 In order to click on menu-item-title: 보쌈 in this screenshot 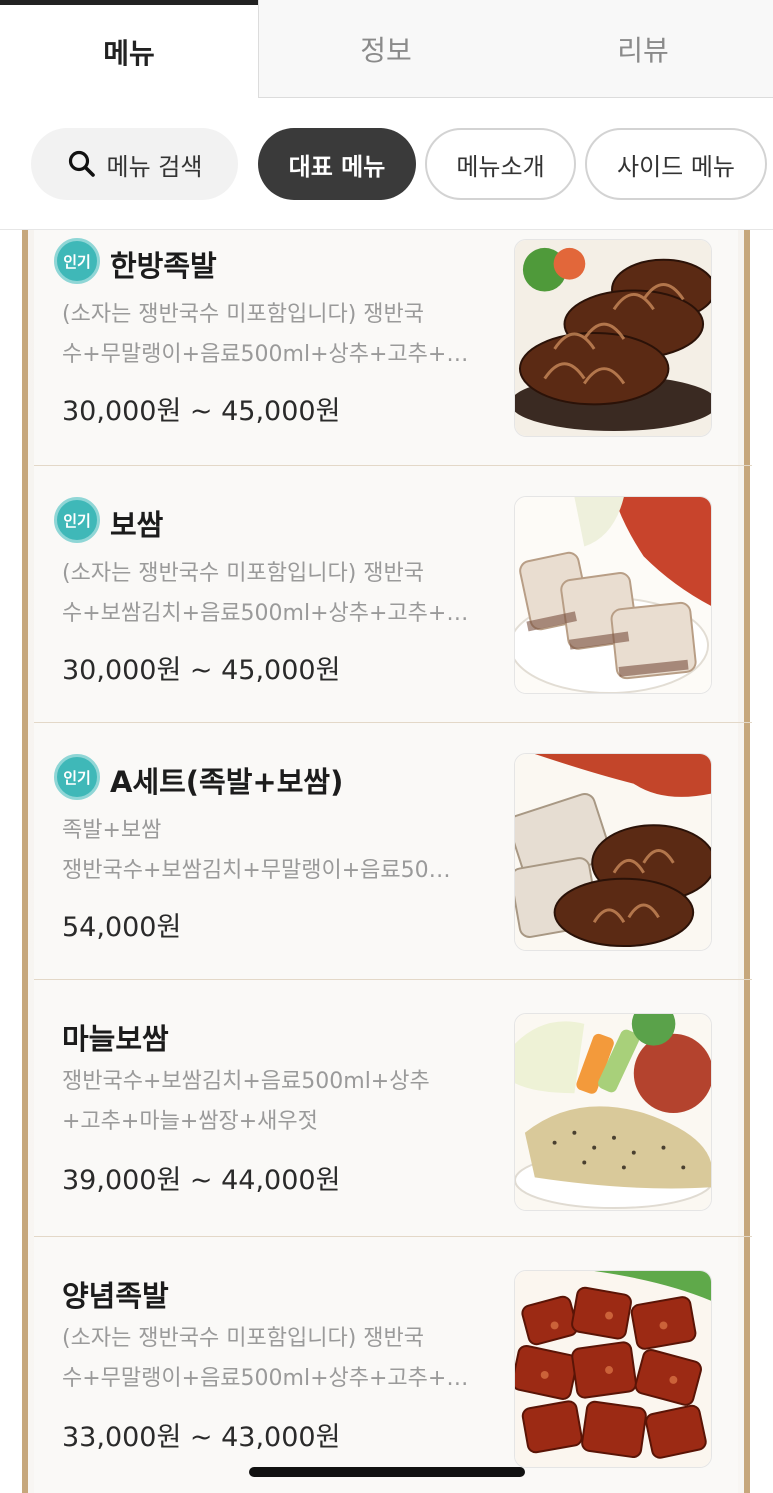, I will do `click(137, 525)`.